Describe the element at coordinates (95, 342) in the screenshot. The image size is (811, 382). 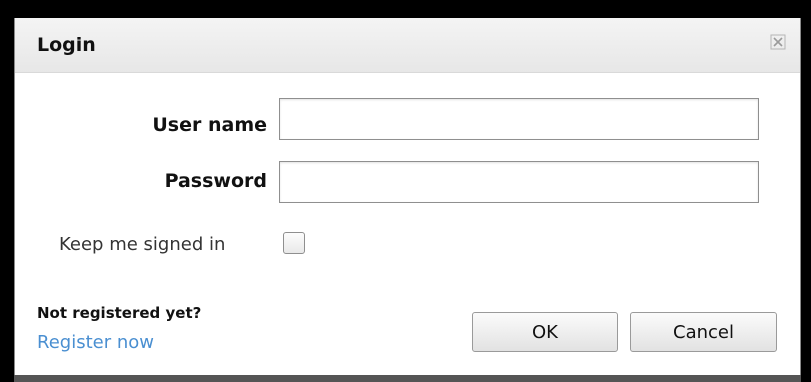
I see `register-now-link: Register now` at that location.